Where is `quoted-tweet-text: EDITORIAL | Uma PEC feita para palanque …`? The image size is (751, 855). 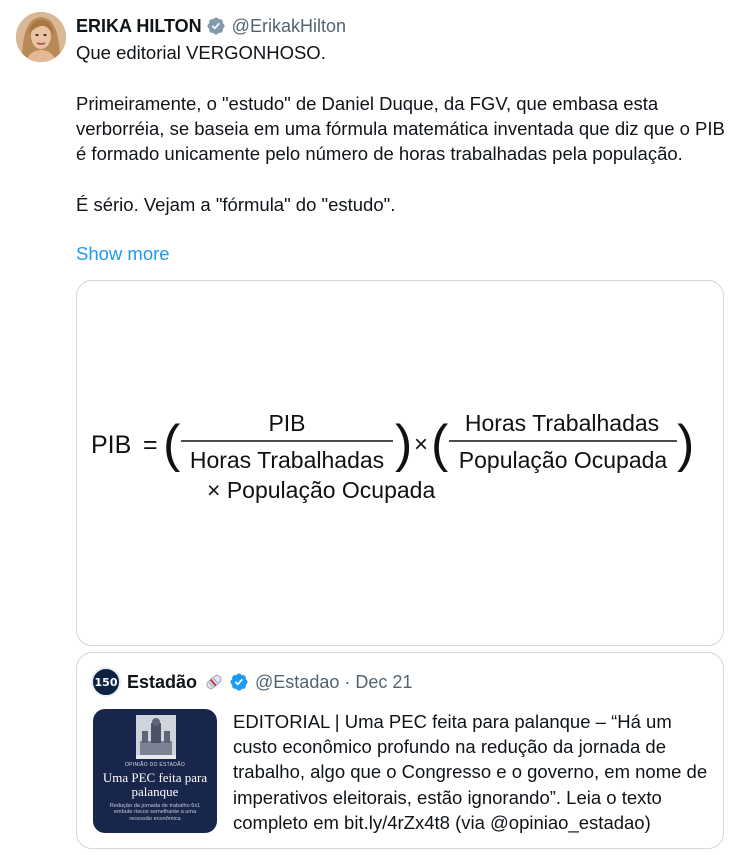 quoted-tweet-text: EDITORIAL | Uma PEC feita para palanque … is located at coordinates (470, 772).